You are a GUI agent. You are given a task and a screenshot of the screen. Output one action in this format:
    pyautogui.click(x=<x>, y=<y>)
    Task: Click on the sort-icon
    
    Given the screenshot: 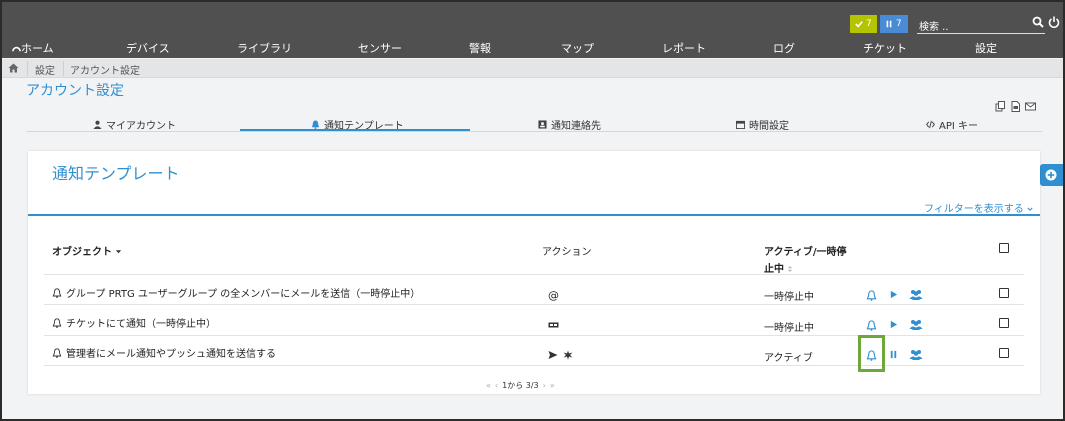 What is the action you would take?
    pyautogui.click(x=790, y=269)
    